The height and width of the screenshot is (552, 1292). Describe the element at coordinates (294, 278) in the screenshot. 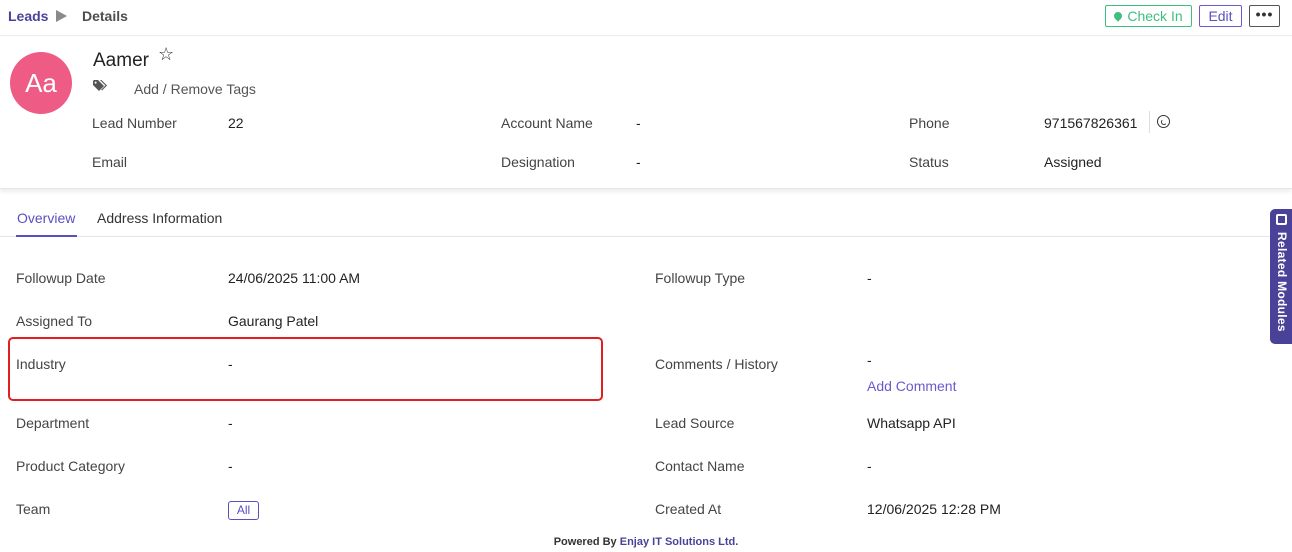

I see `followup-date-value: 24/06/2025 11:00 AM` at that location.